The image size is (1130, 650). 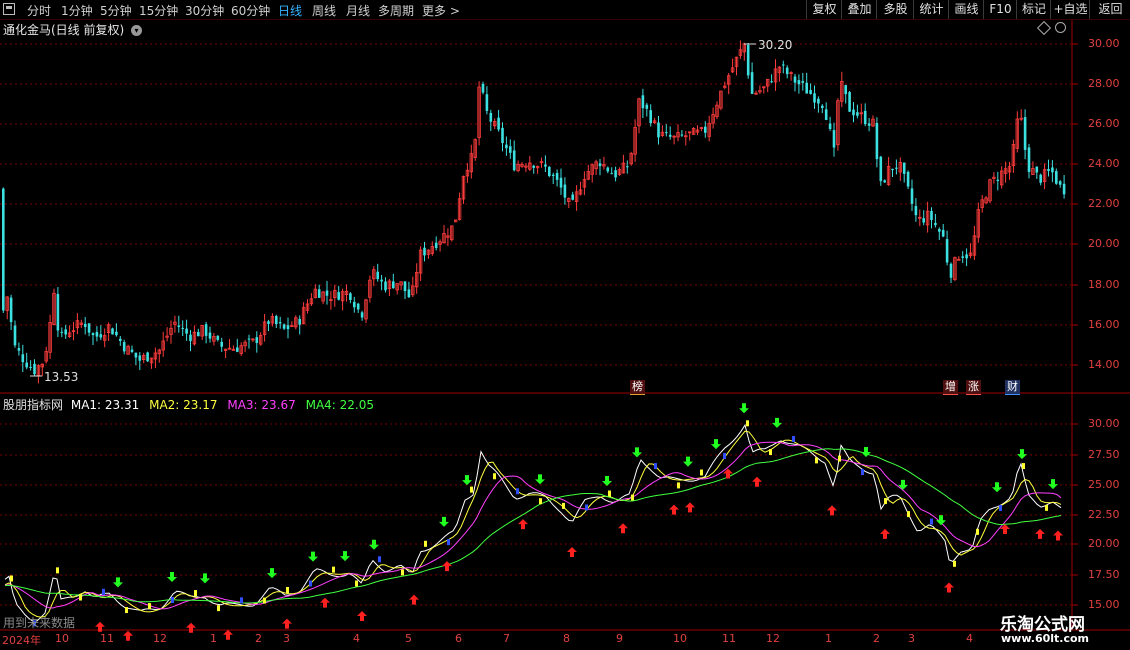 I want to click on event-badge: 榜, so click(x=637, y=387).